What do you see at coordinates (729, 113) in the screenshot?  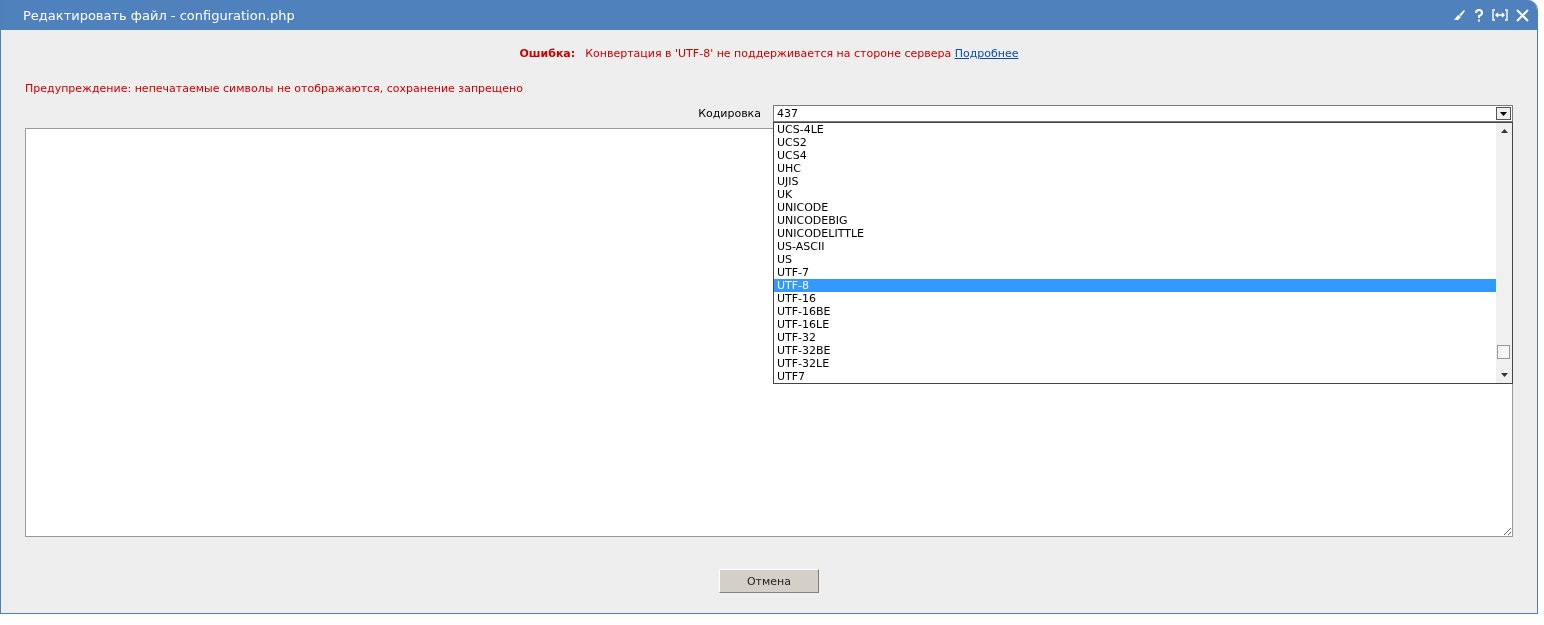 I see `encoding-label: Кодировка` at bounding box center [729, 113].